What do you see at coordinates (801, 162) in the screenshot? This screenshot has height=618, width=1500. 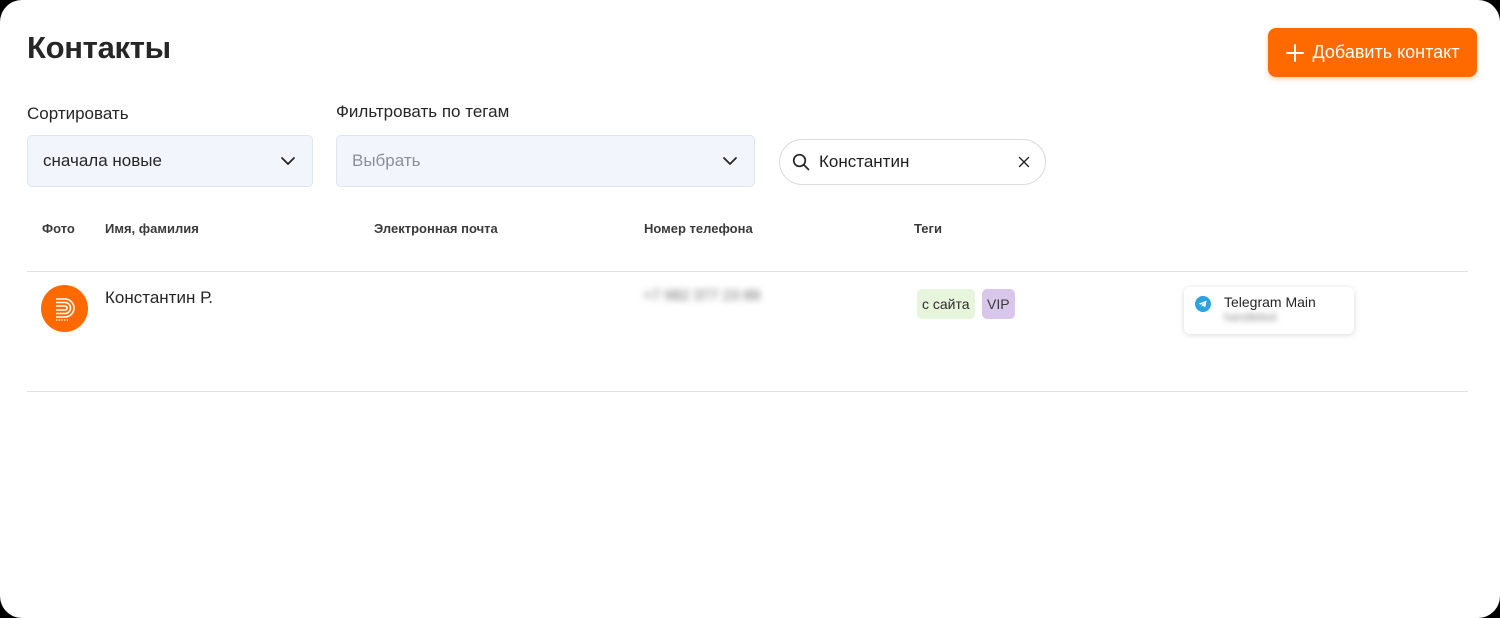 I see `search-icon` at bounding box center [801, 162].